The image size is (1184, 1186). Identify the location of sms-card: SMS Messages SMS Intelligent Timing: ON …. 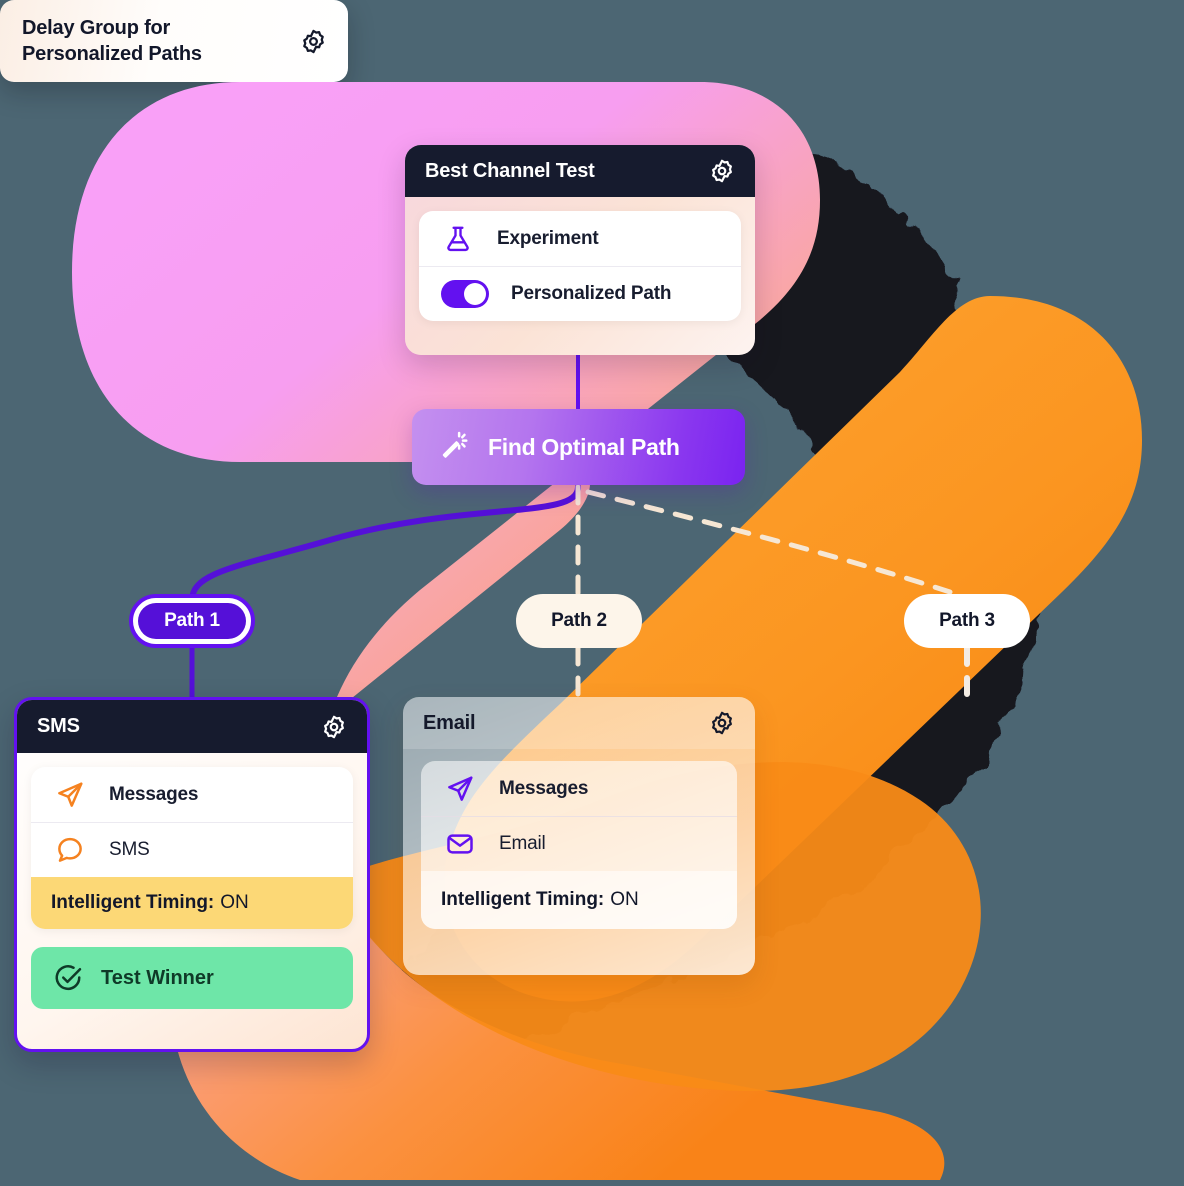
(192, 874).